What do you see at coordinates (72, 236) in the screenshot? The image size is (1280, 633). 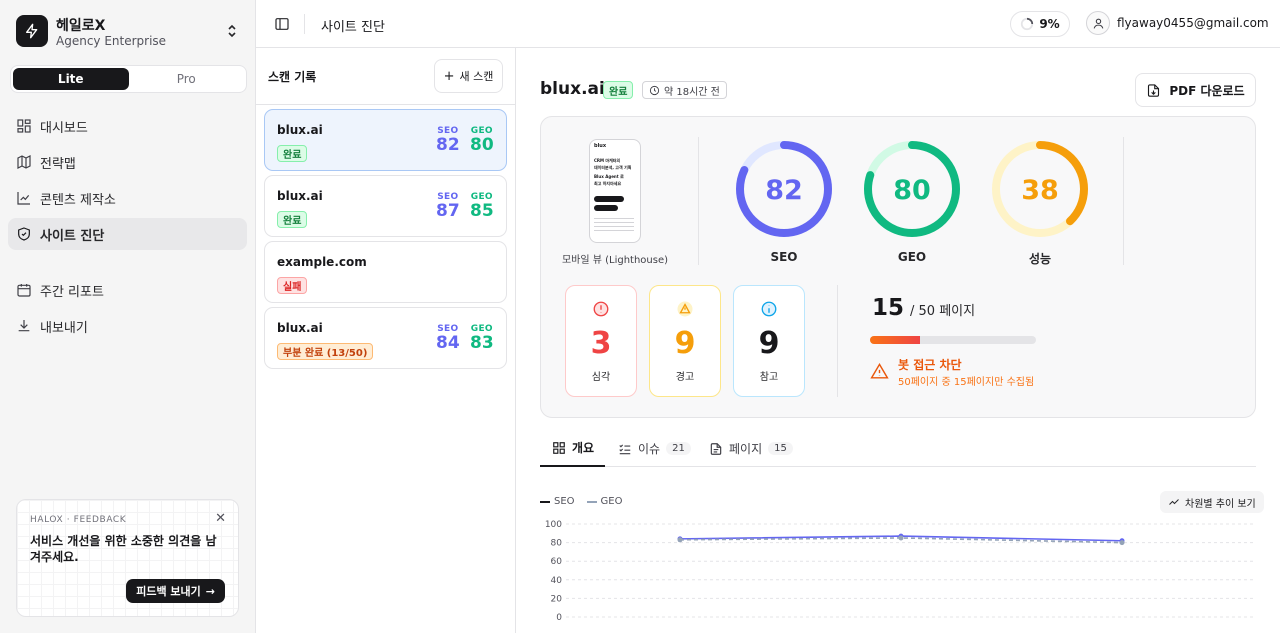 I see `sidebar-item-label: 사이트 진단` at bounding box center [72, 236].